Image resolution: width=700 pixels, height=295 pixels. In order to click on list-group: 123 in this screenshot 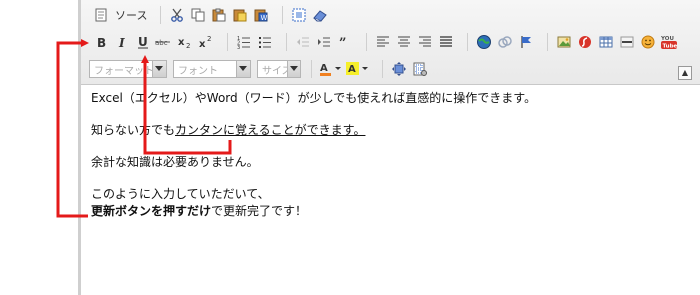, I will do `click(255, 42)`.